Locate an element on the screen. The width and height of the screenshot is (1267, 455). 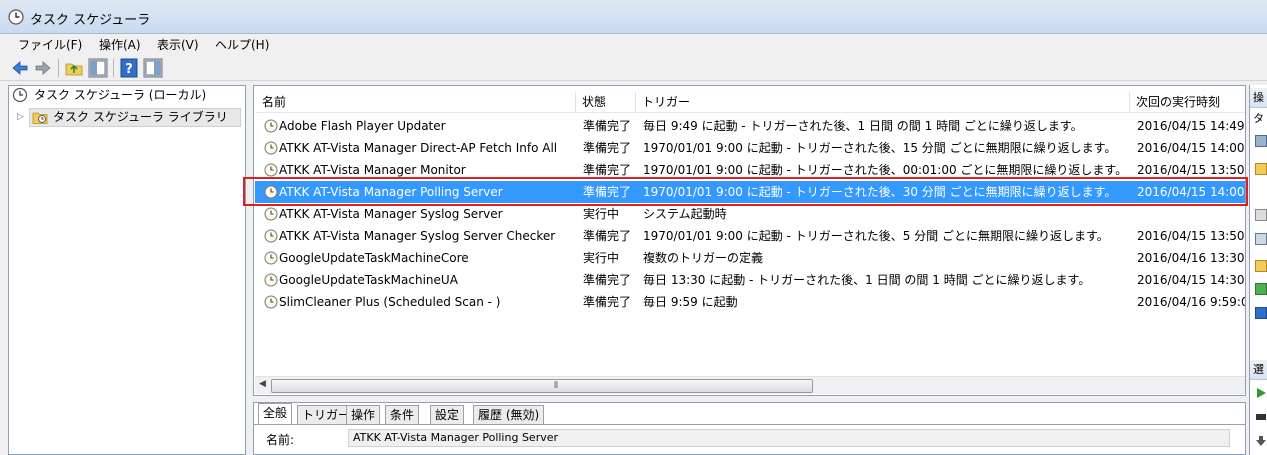
grip-icon: ⦀ is located at coordinates (556, 386).